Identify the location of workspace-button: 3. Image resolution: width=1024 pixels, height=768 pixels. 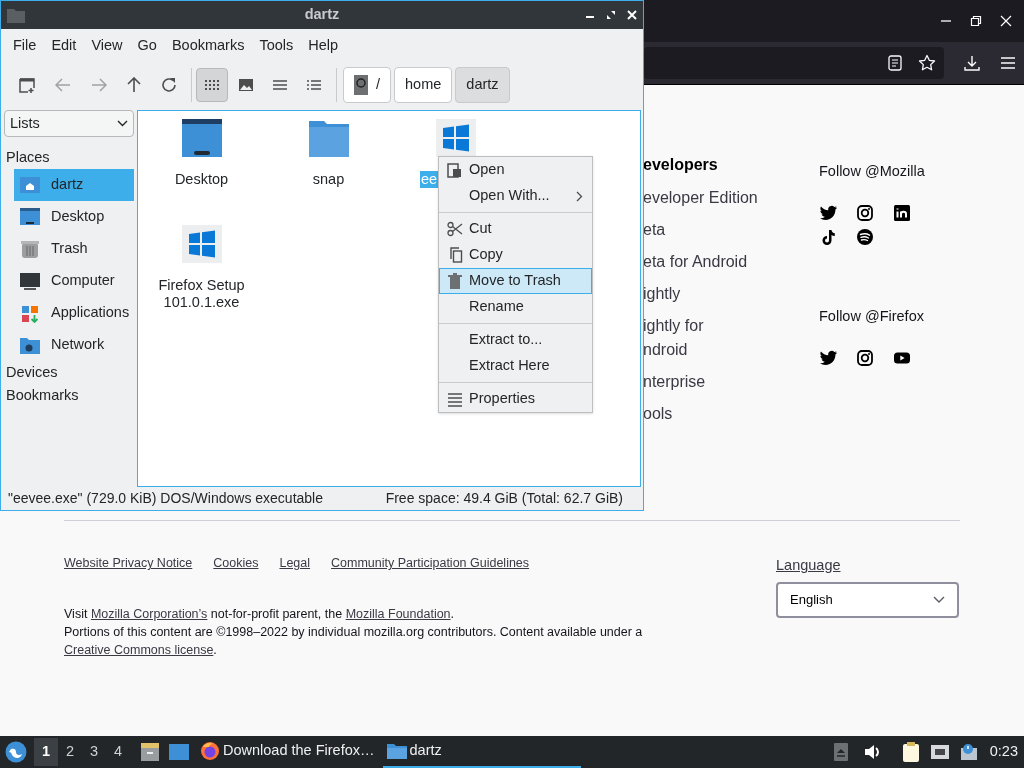
(94, 752).